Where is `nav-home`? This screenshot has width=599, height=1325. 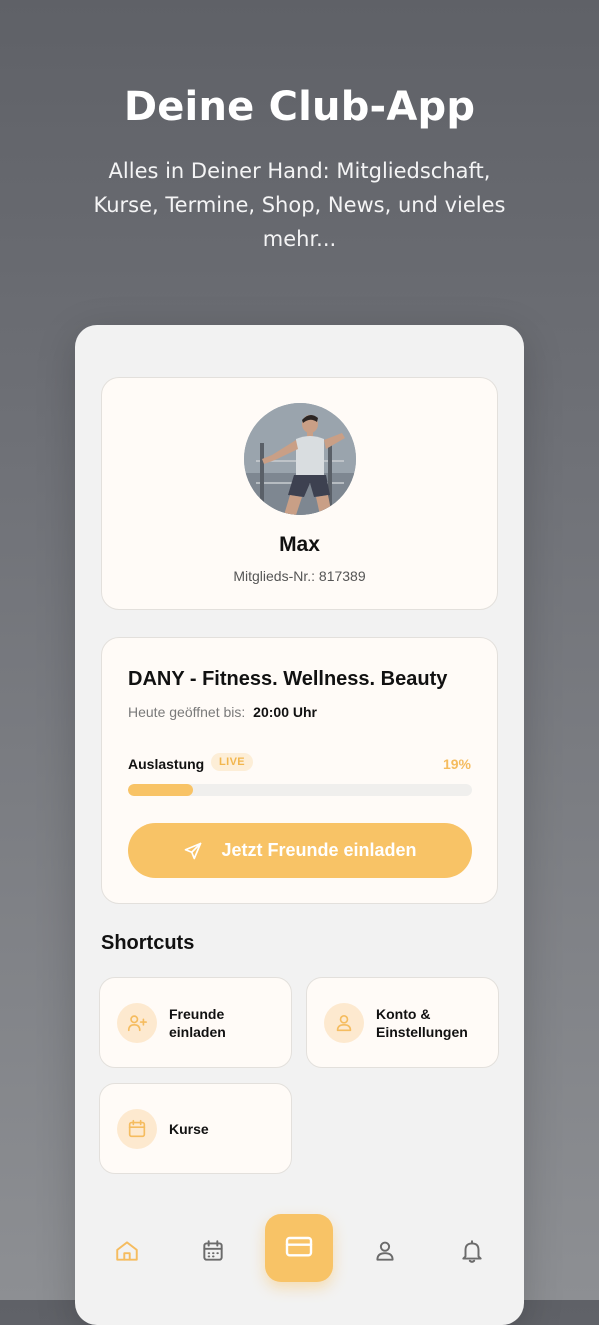 nav-home is located at coordinates (127, 1253).